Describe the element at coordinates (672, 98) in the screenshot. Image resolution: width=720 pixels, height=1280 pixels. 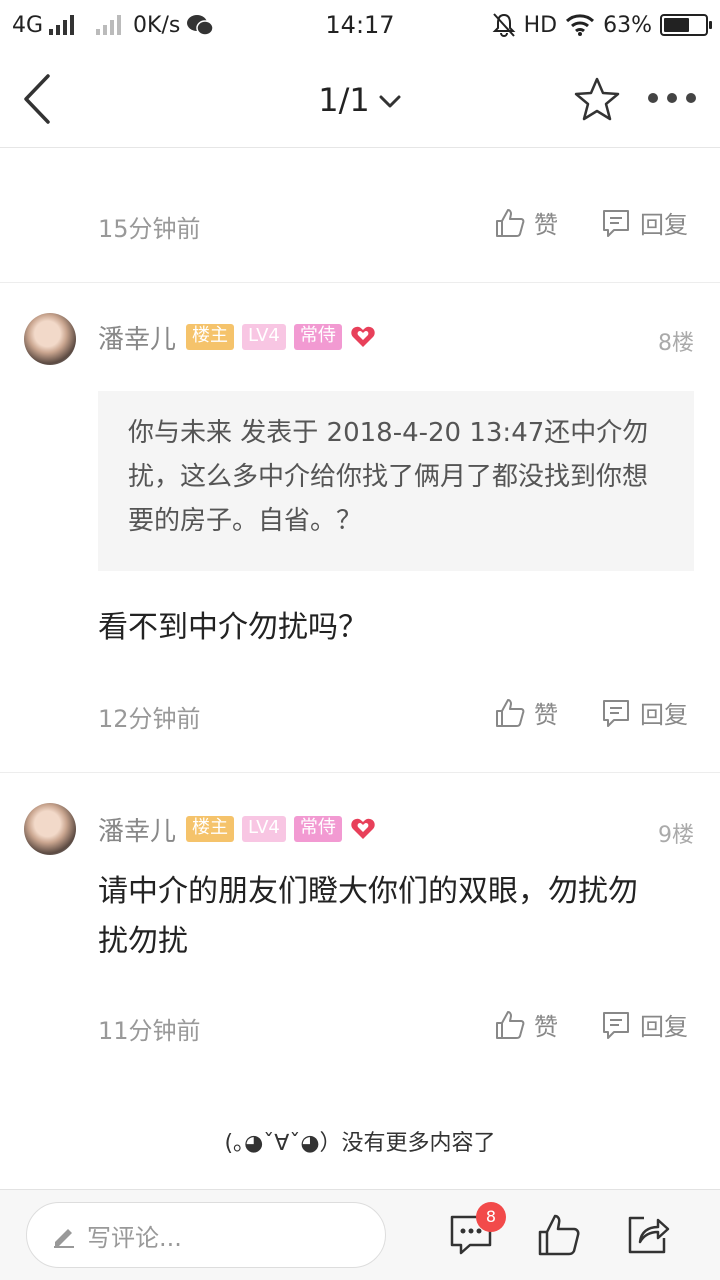
I see `more-icon` at that location.